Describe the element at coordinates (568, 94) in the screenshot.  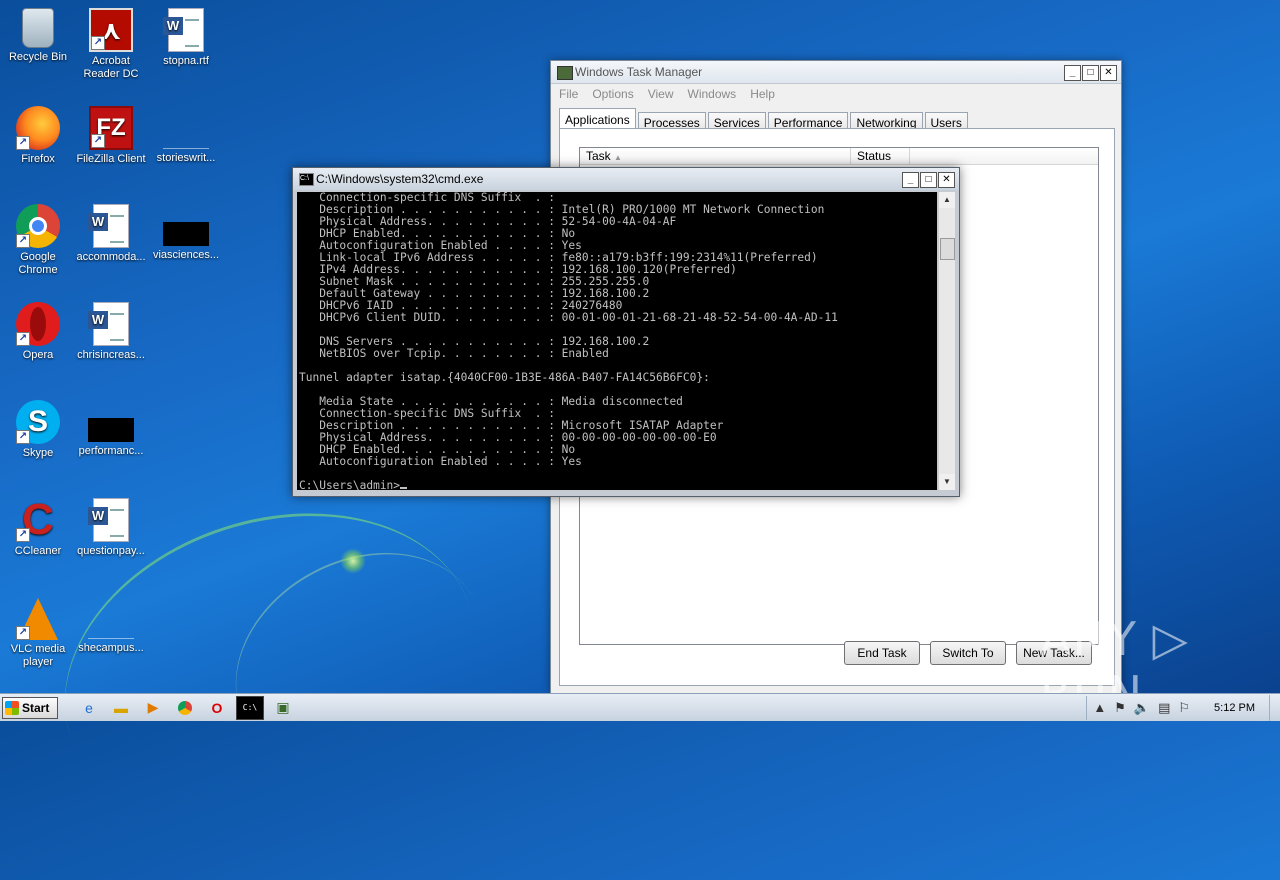
I see `menu-file: File` at that location.